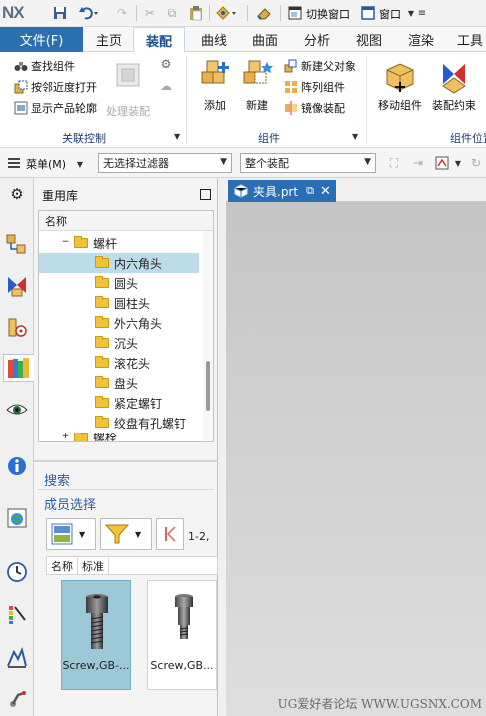 This screenshot has width=486, height=716. What do you see at coordinates (17, 286) in the screenshot?
I see `constraint-navigator-icon` at bounding box center [17, 286].